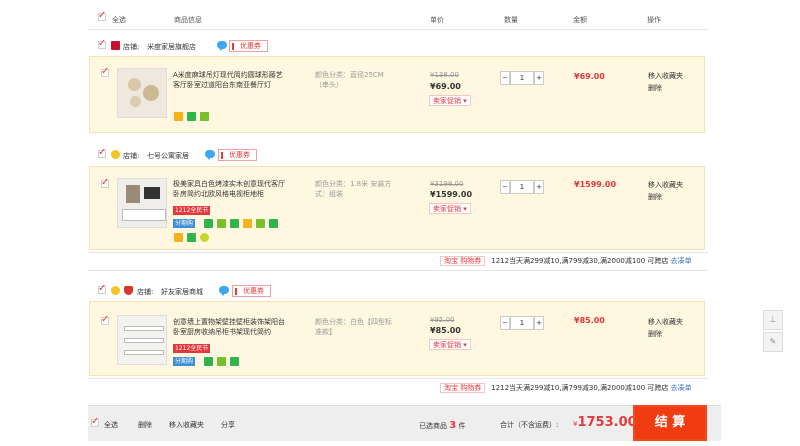  I want to click on footer-delete: 删除, so click(145, 425).